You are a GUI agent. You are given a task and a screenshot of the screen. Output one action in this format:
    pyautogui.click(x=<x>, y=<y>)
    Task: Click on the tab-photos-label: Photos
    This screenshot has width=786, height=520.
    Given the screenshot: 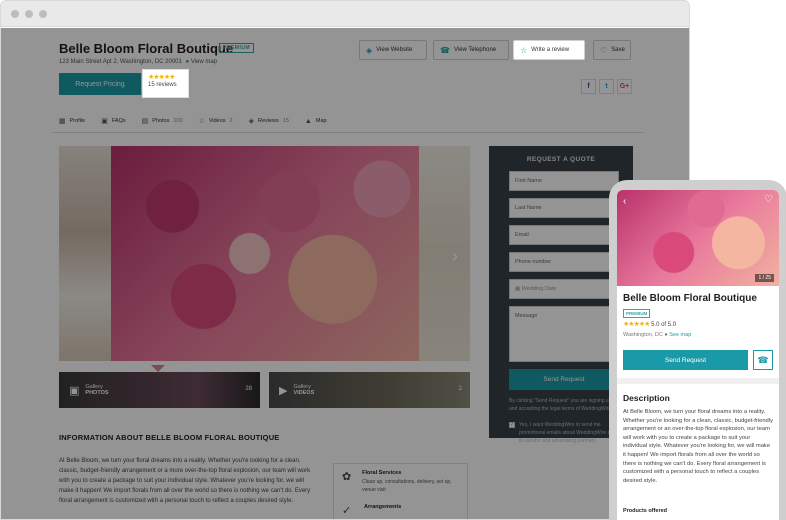 What is the action you would take?
    pyautogui.click(x=161, y=121)
    